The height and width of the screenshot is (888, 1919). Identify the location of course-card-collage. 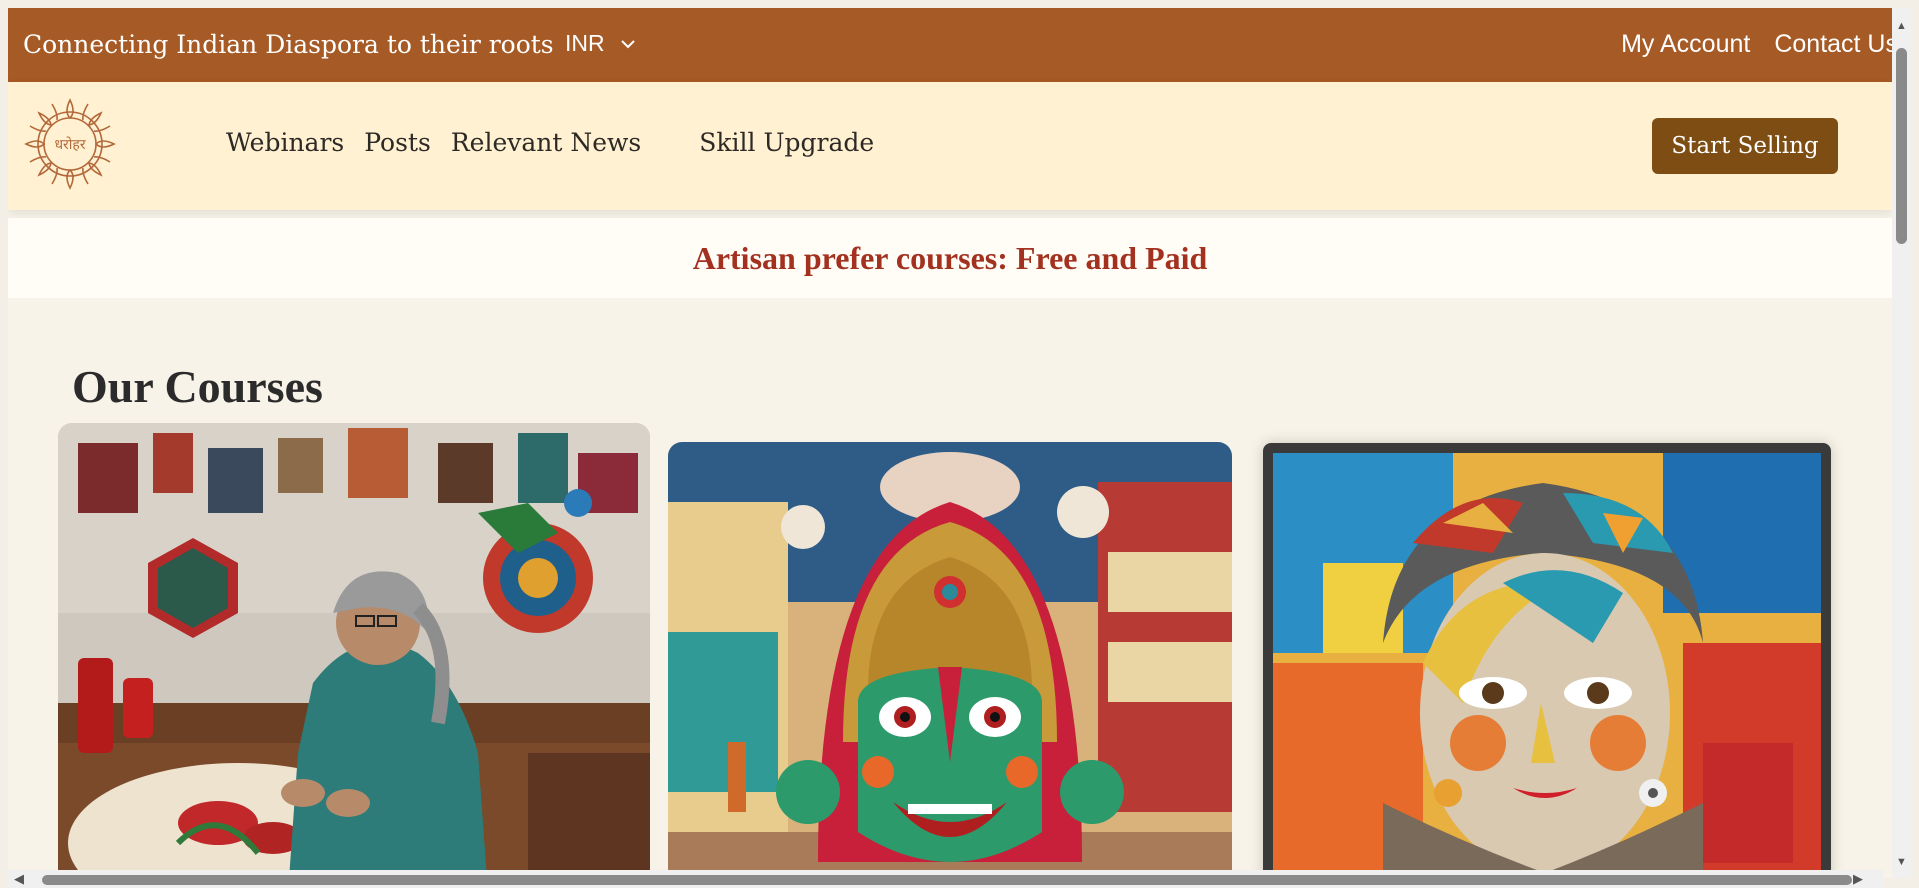
(1547, 660).